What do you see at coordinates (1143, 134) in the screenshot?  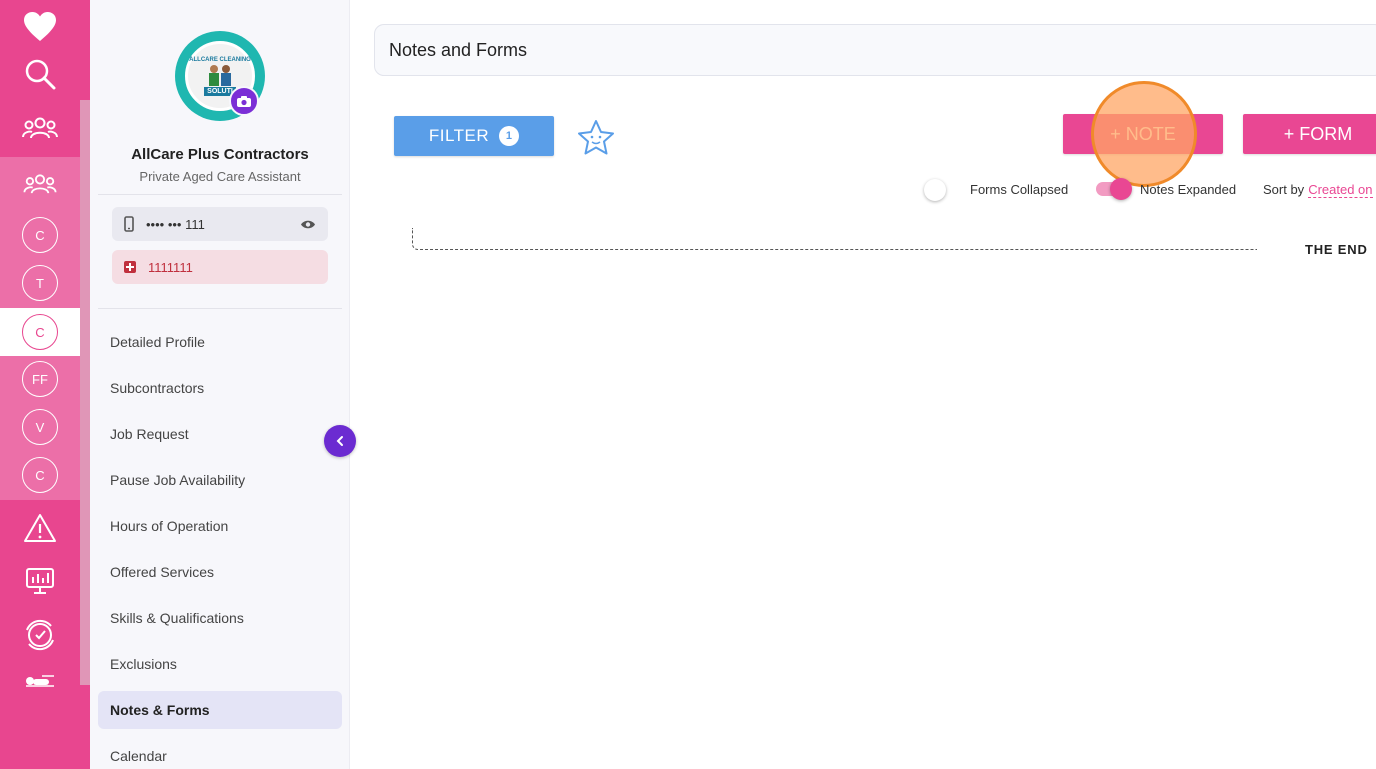 I see `add-note-button: + NOTE` at bounding box center [1143, 134].